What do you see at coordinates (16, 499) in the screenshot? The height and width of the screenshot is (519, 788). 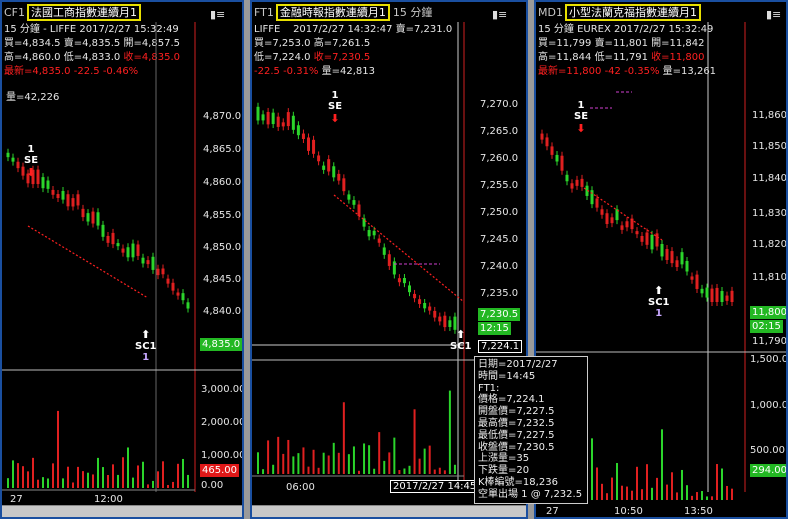 I see `x-tick: 27` at bounding box center [16, 499].